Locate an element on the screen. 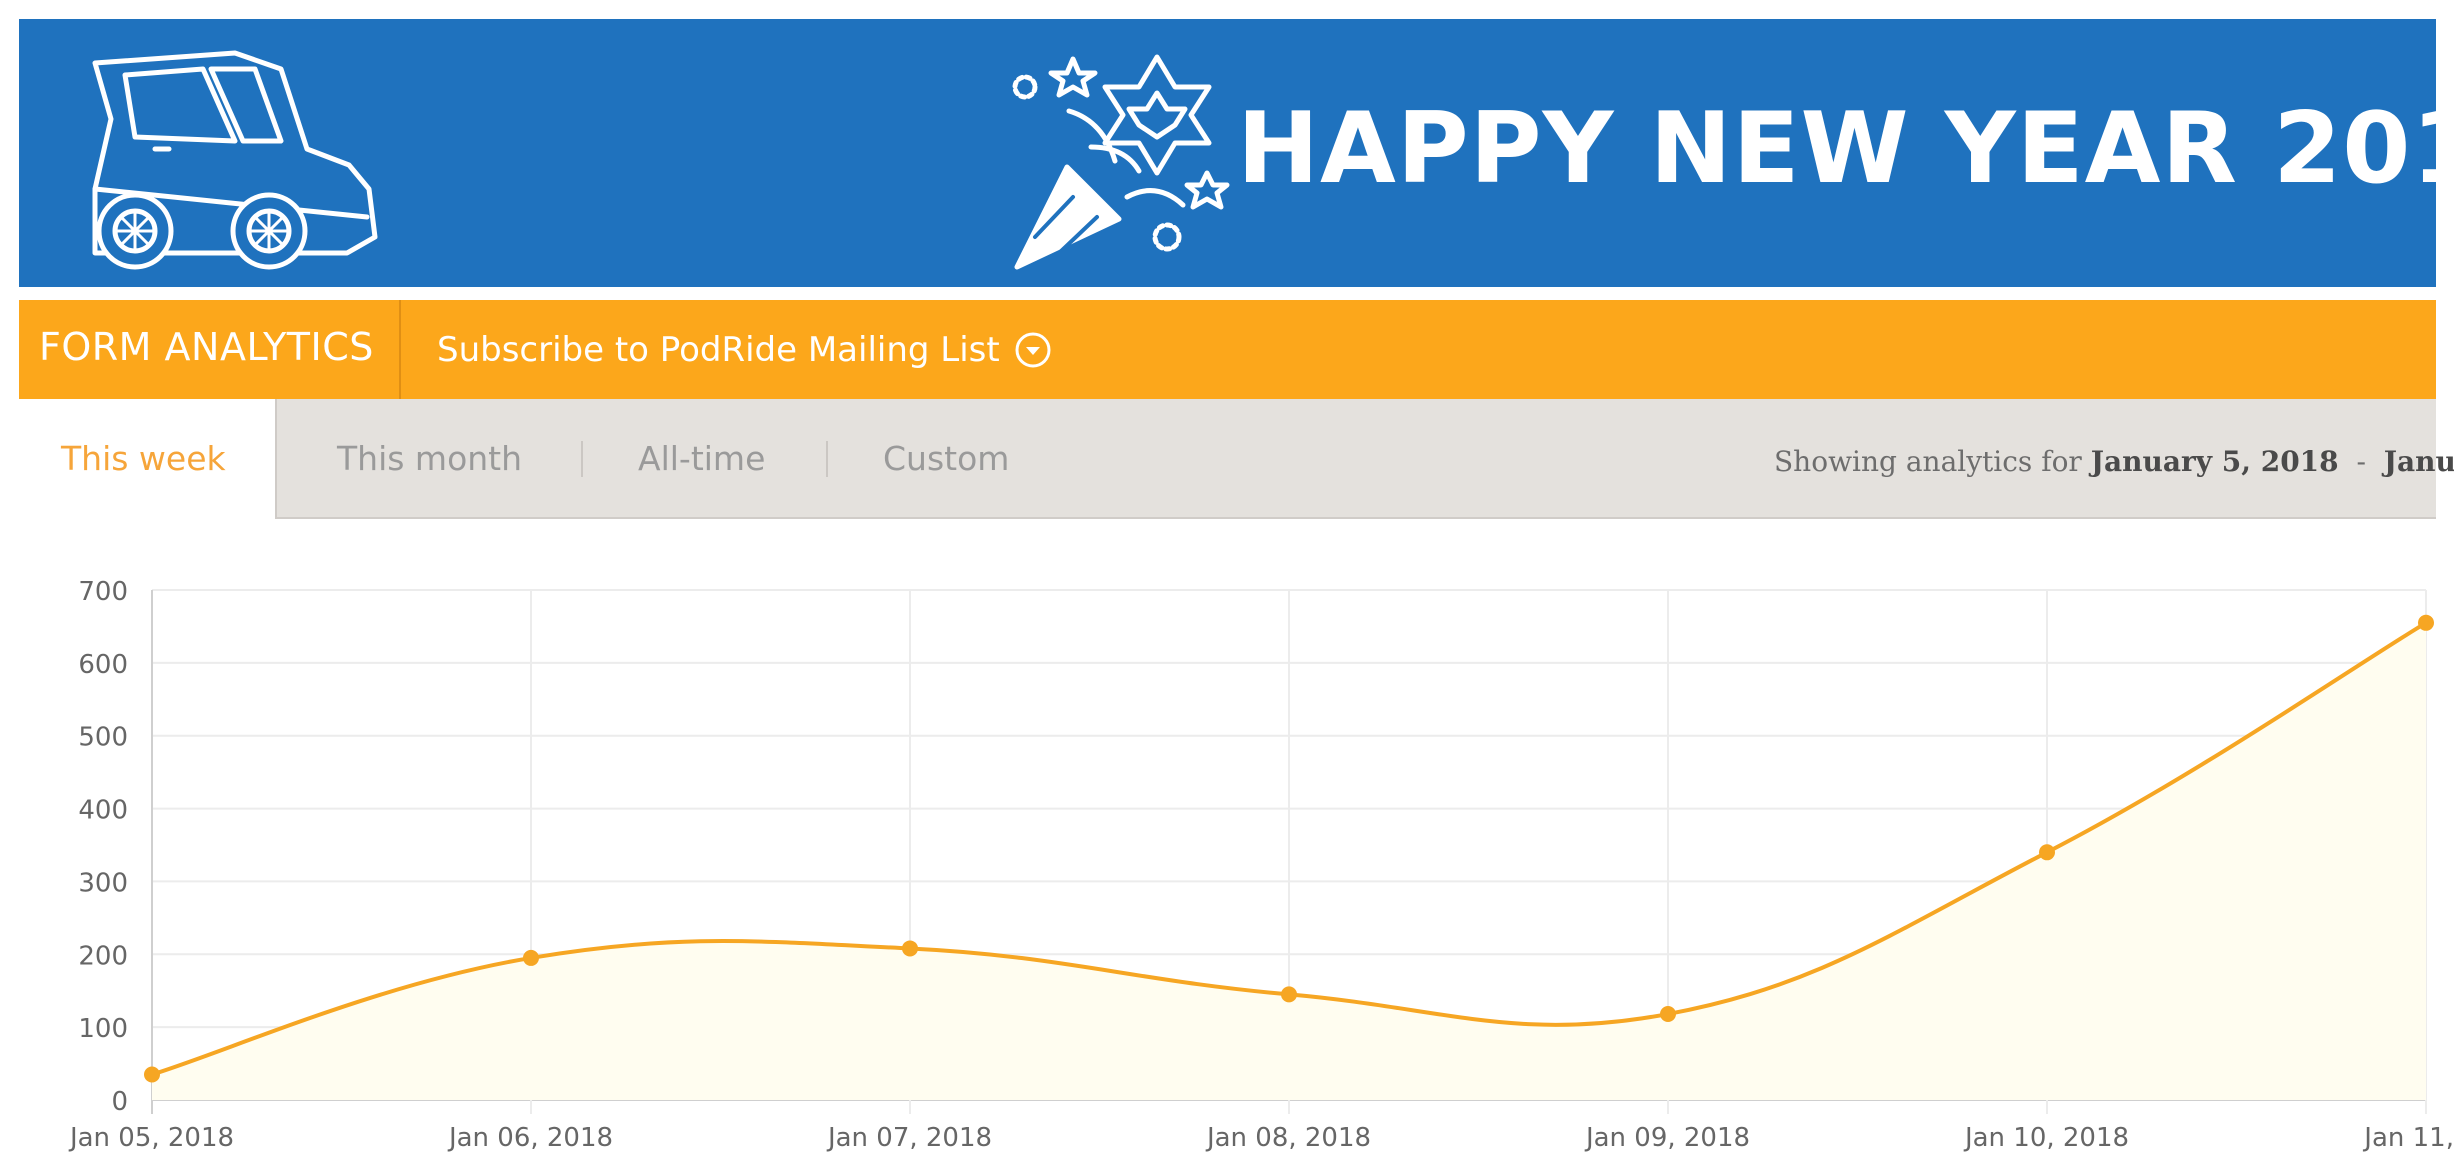  y-tick-label: 700 is located at coordinates (103, 592).